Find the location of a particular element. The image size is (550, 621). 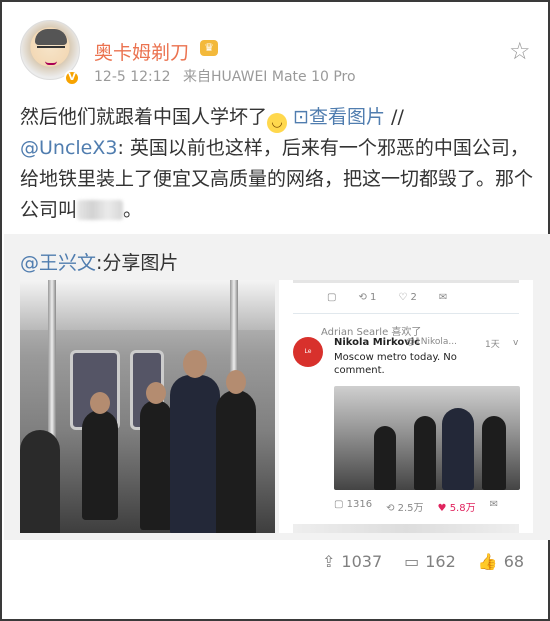

username: 奥卡姆剃刀 is located at coordinates (141, 51).